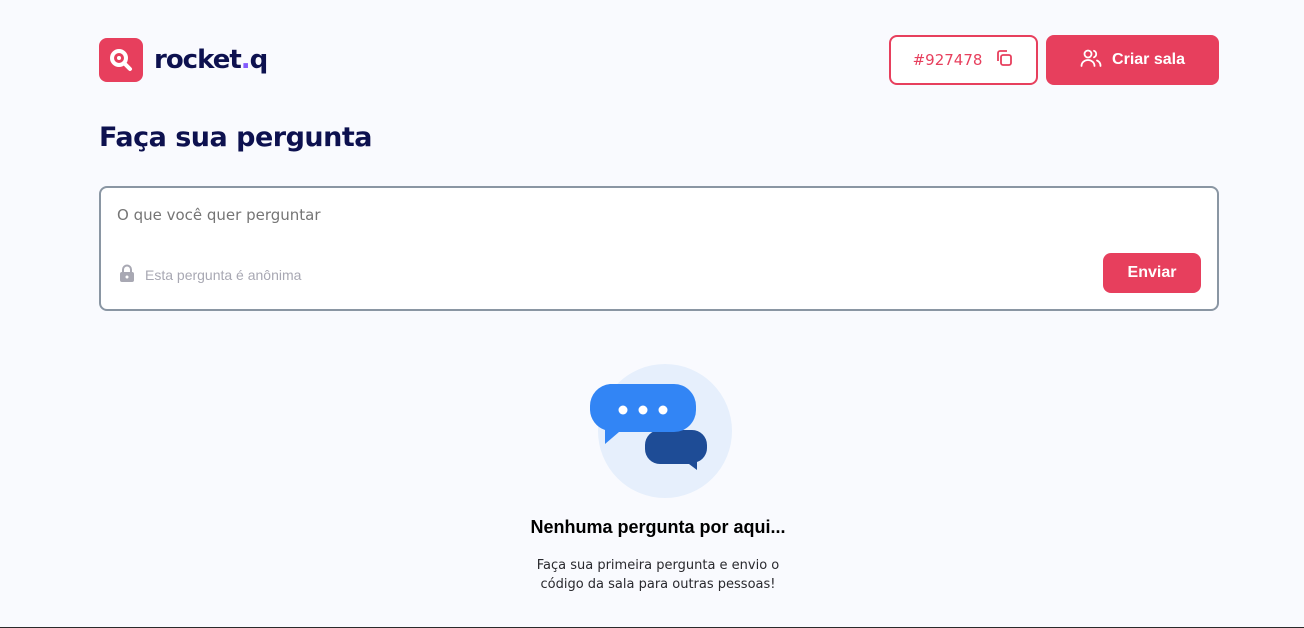  I want to click on header: rocket.q #927478 Criar sala, so click(659, 60).